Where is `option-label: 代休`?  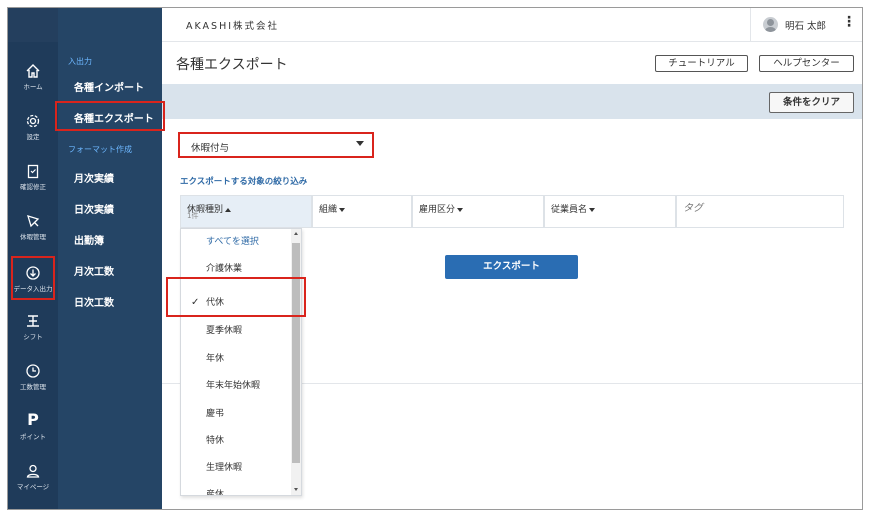
option-label: 代休 is located at coordinates (215, 303).